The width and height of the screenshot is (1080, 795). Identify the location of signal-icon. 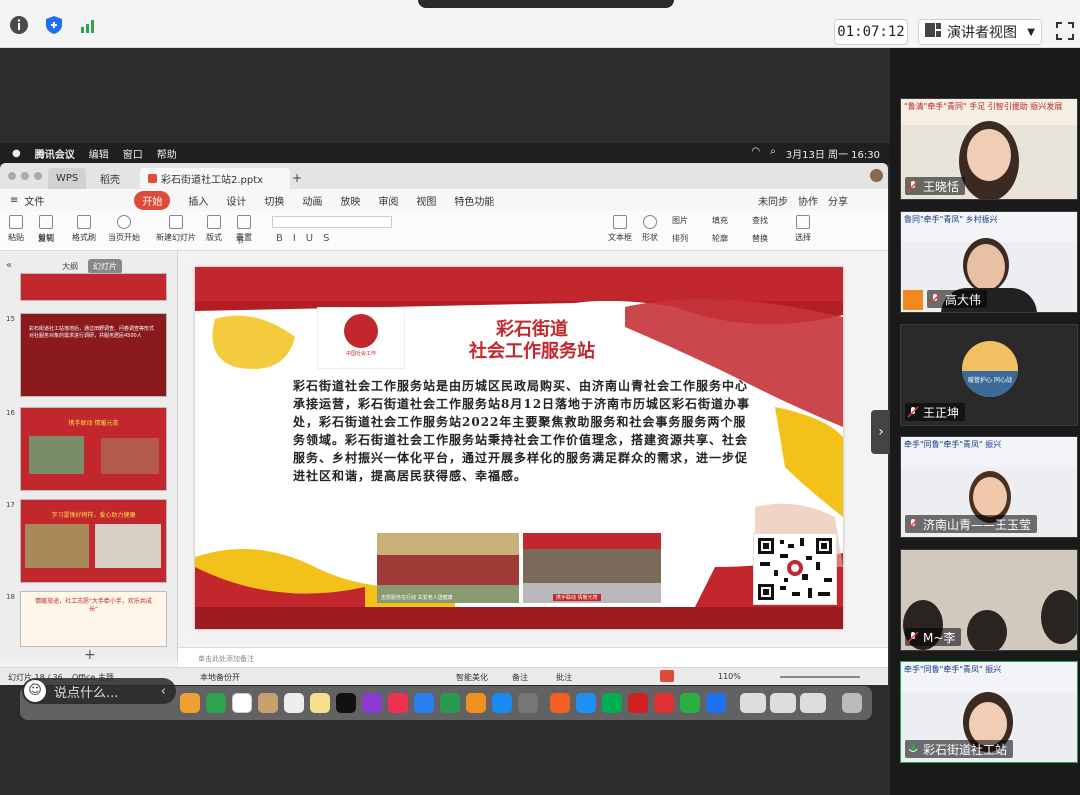
(89, 25).